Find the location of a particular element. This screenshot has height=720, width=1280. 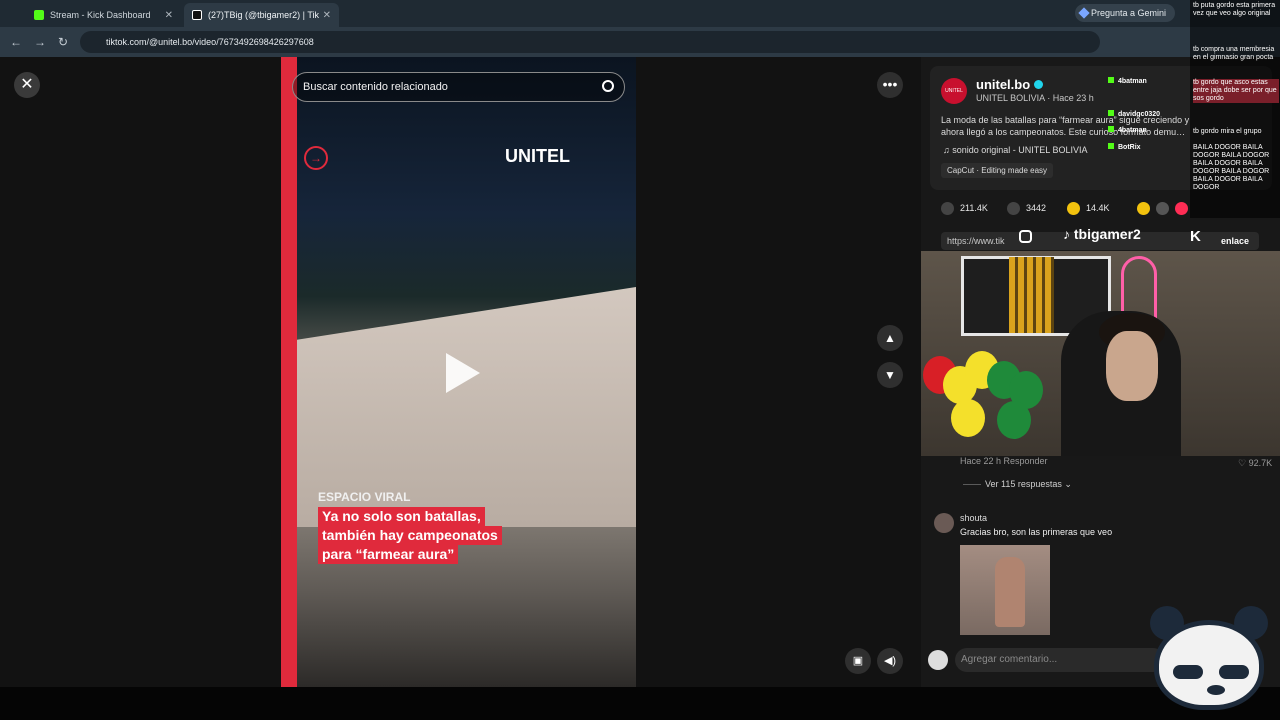

back-icon: ← is located at coordinates (16, 42).